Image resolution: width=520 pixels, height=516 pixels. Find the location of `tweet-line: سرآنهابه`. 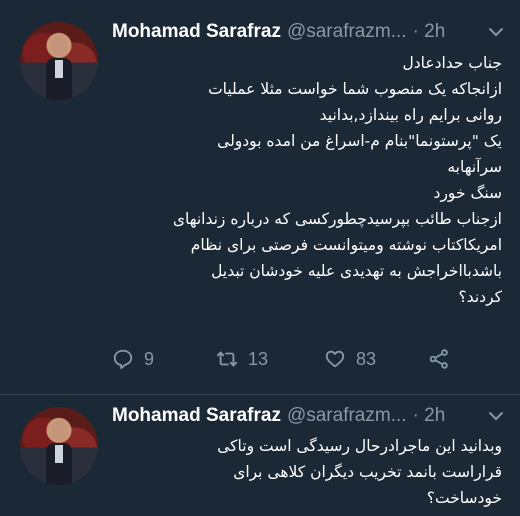

tweet-line: سرآنهابه is located at coordinates (474, 167).